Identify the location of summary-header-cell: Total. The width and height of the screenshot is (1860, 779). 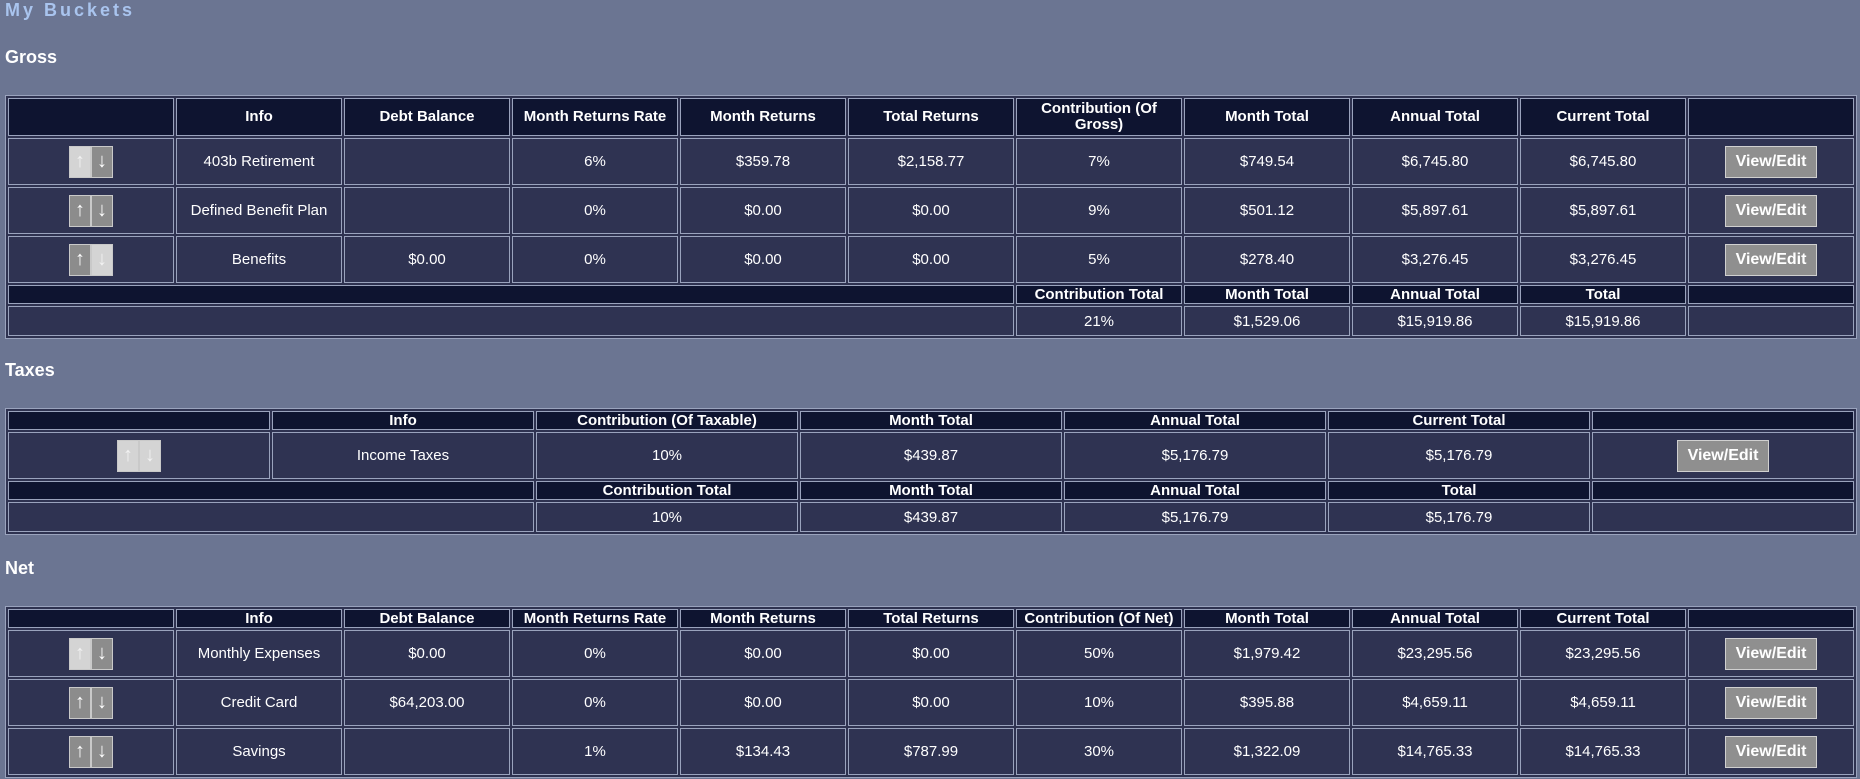
(1603, 294).